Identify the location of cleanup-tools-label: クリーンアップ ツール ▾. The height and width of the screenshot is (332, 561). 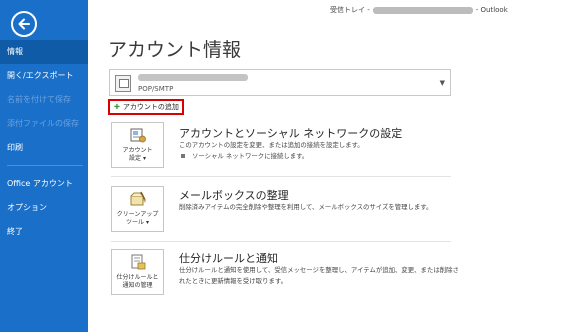
(137, 218).